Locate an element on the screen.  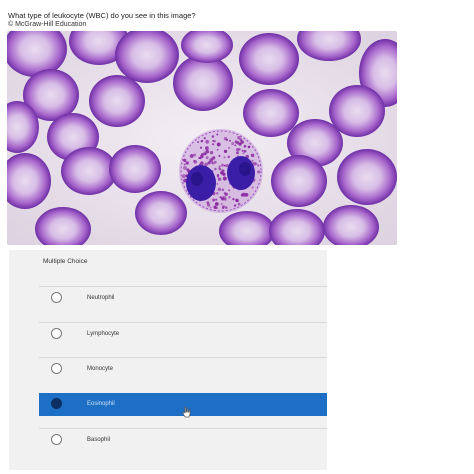
eosinophil-cell is located at coordinates (221, 171).